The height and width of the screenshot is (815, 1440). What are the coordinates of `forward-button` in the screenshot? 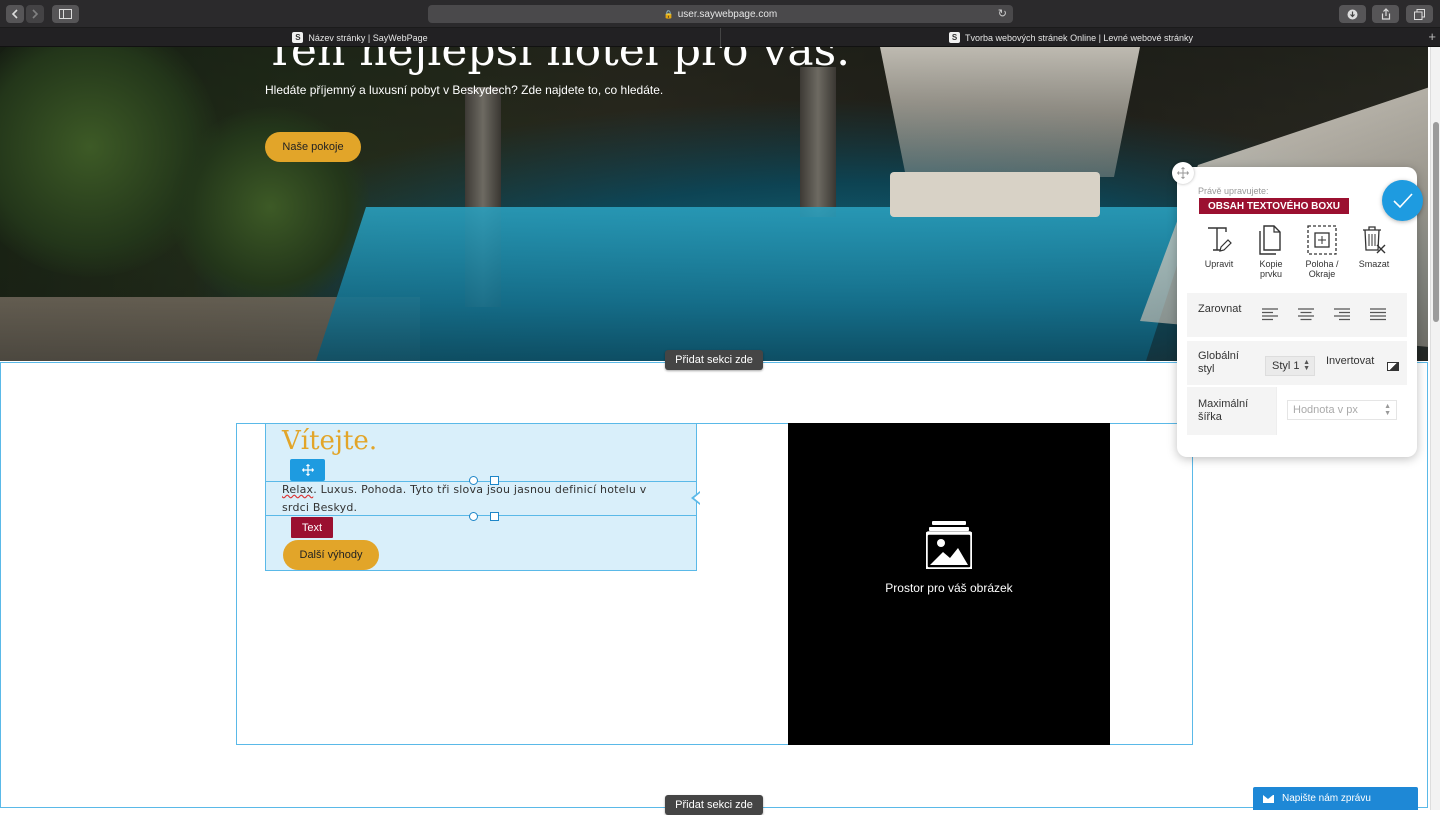 It's located at (35, 14).